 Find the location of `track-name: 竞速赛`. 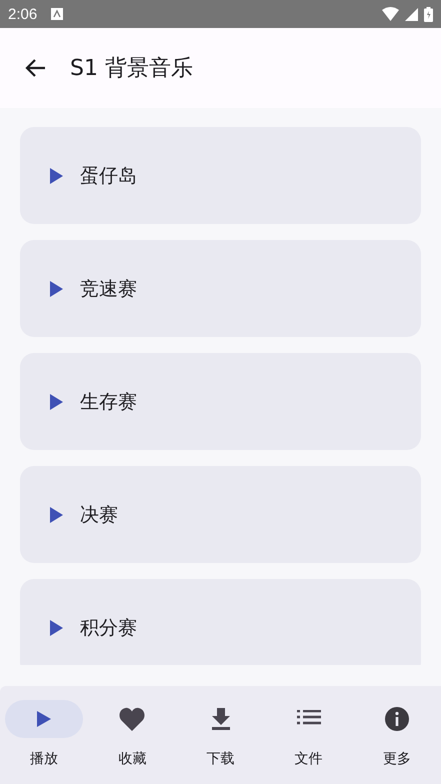

track-name: 竞速赛 is located at coordinates (108, 289).